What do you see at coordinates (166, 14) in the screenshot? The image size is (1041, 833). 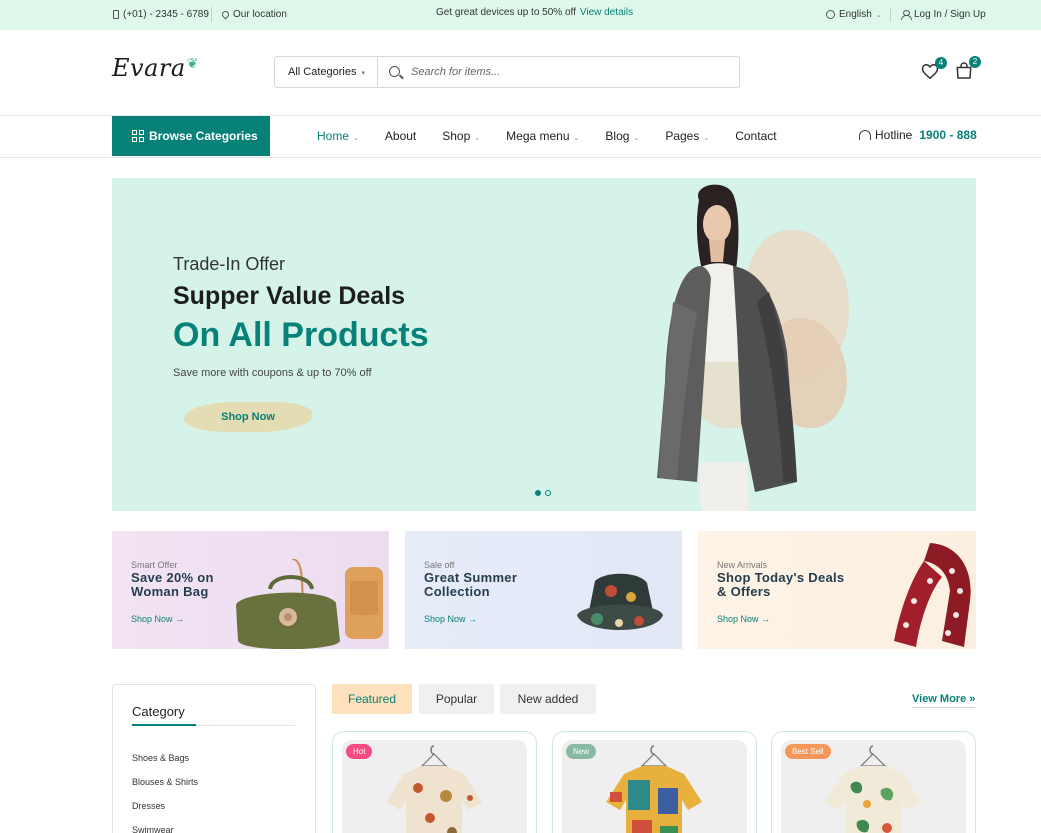 I see `phone-number: (+01) - 2345 - 6789` at bounding box center [166, 14].